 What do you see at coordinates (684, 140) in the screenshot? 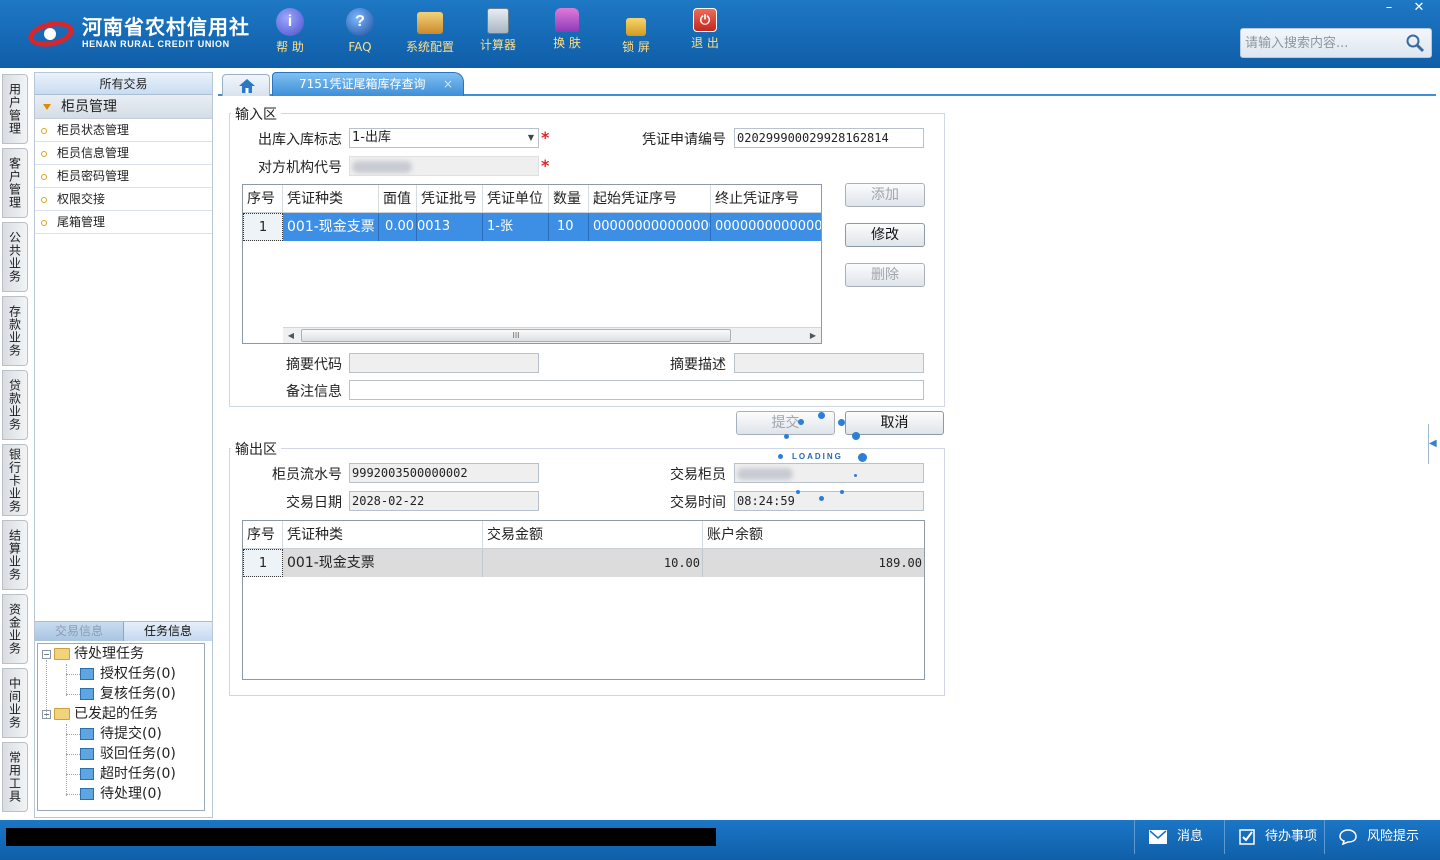
I see `apply-no-label: 凭证申请编号` at bounding box center [684, 140].